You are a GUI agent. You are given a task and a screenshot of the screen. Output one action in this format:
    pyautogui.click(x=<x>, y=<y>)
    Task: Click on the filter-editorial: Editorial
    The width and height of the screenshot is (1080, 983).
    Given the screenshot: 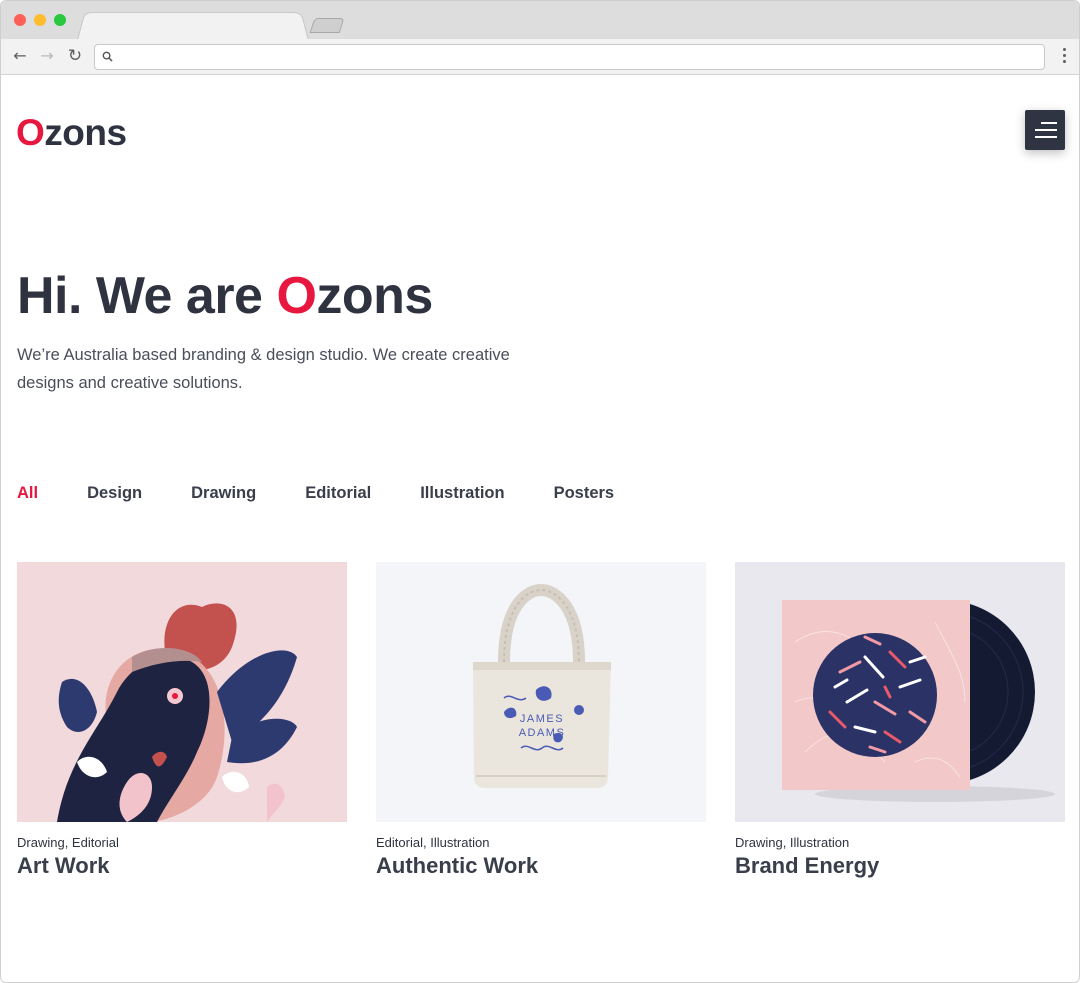 What is the action you would take?
    pyautogui.click(x=338, y=496)
    